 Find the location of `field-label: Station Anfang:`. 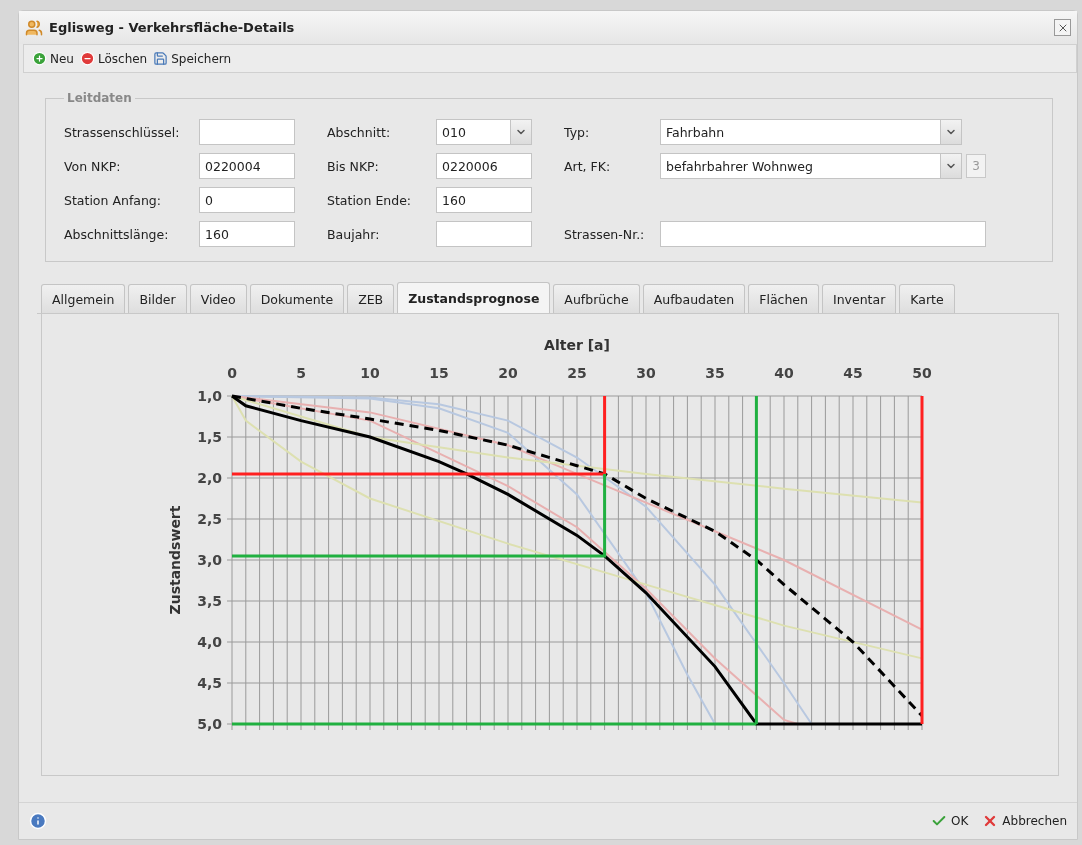

field-label: Station Anfang: is located at coordinates (113, 200).